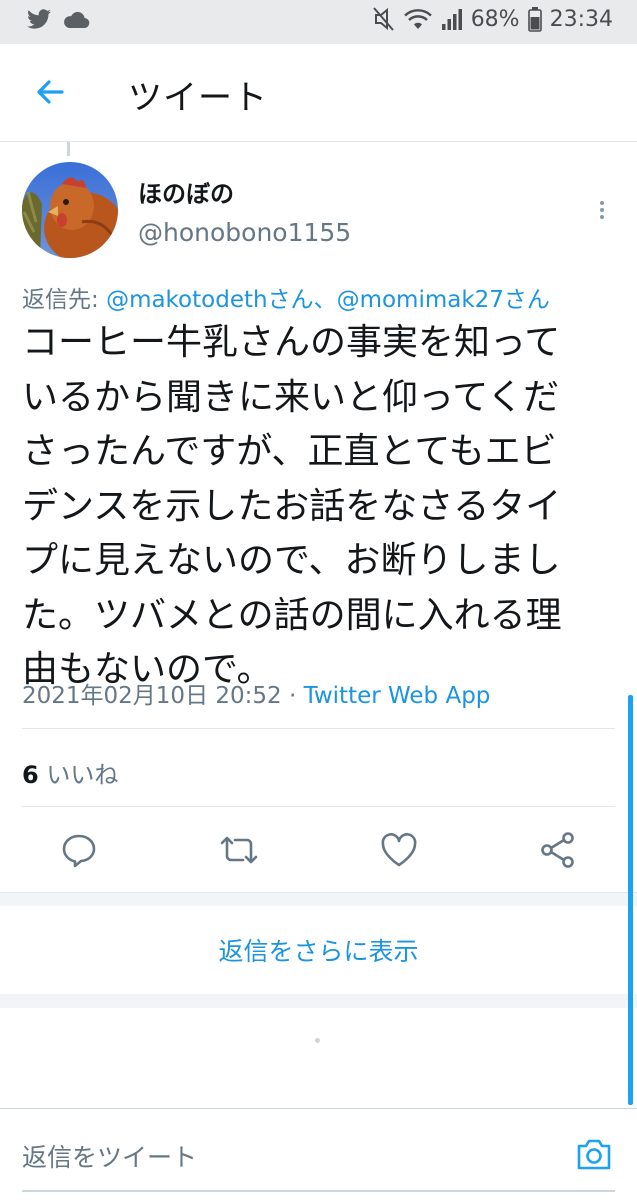 The height and width of the screenshot is (1200, 637). I want to click on tweet-text-line: プに見えないので、お断りしまし, so click(291, 560).